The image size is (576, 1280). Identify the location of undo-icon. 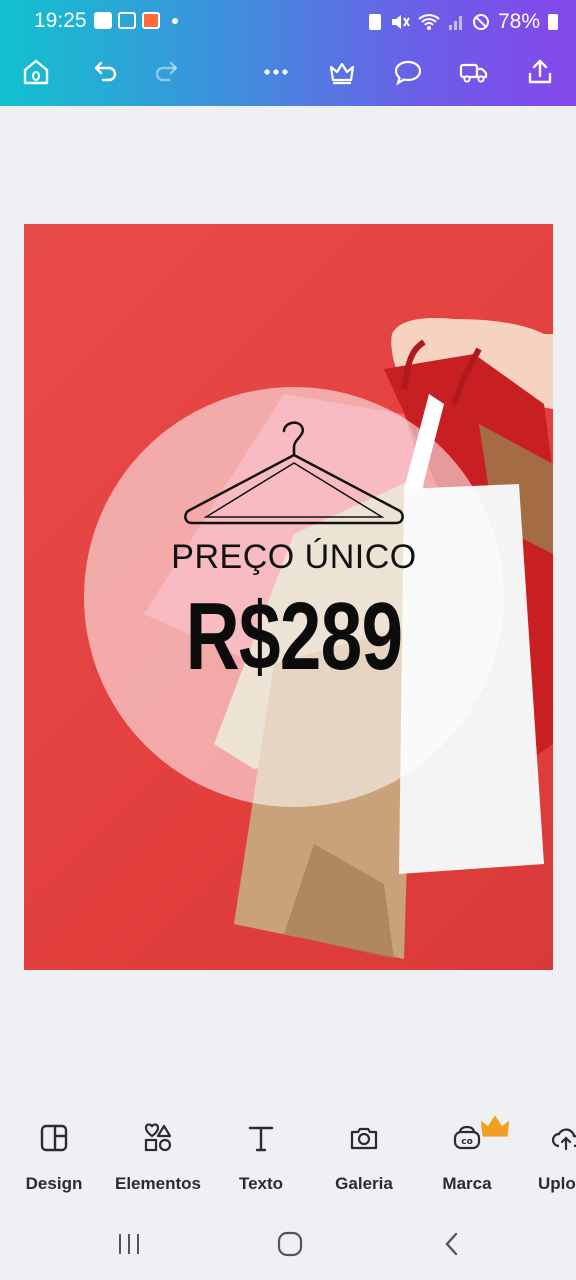
(105, 71).